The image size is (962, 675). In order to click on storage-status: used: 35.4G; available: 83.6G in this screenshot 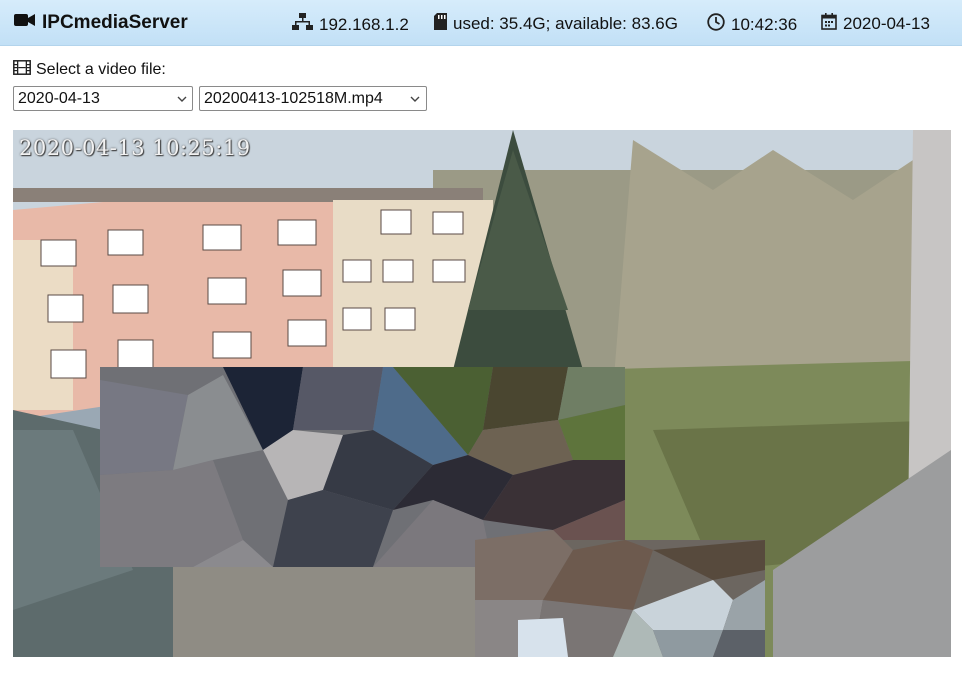, I will do `click(556, 24)`.